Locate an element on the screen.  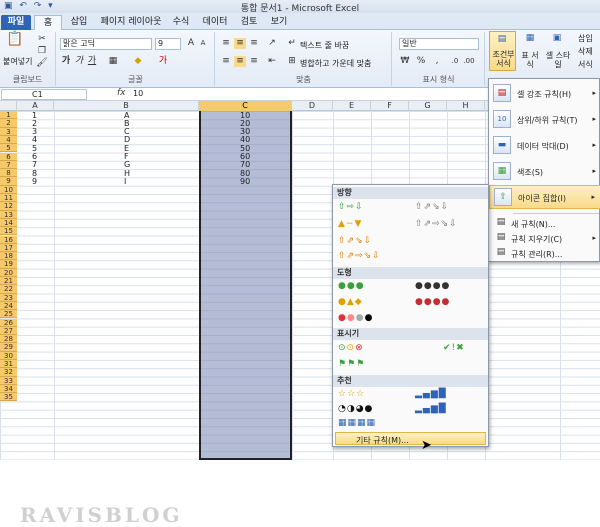
icon-set-3-traffic-lights-rimmed: ●●●● is located at coordinates (432, 286).